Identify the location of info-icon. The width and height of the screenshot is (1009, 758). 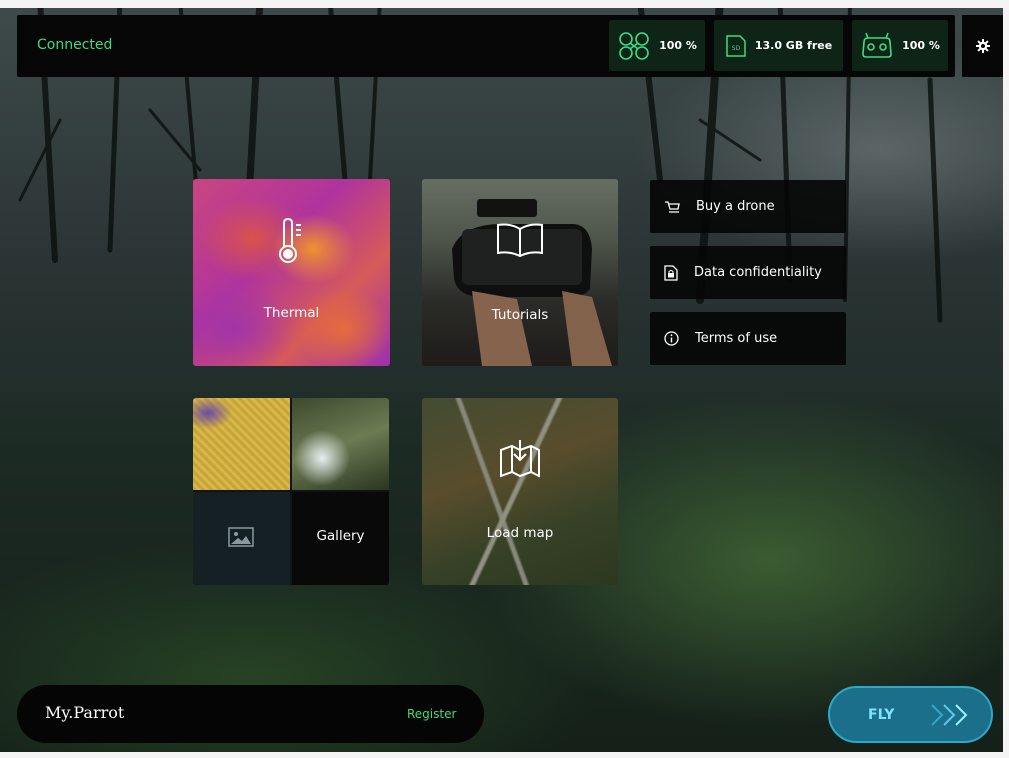
(671, 338).